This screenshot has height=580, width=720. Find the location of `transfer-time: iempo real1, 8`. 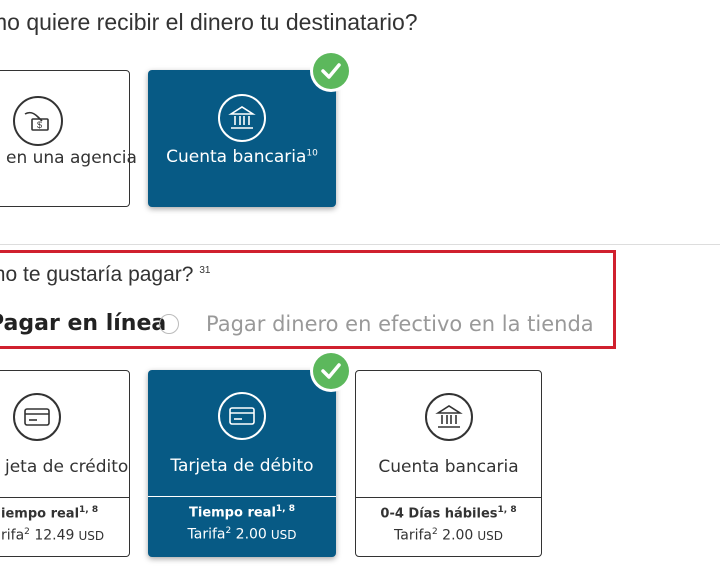

transfer-time: iempo real1, 8 is located at coordinates (50, 513).